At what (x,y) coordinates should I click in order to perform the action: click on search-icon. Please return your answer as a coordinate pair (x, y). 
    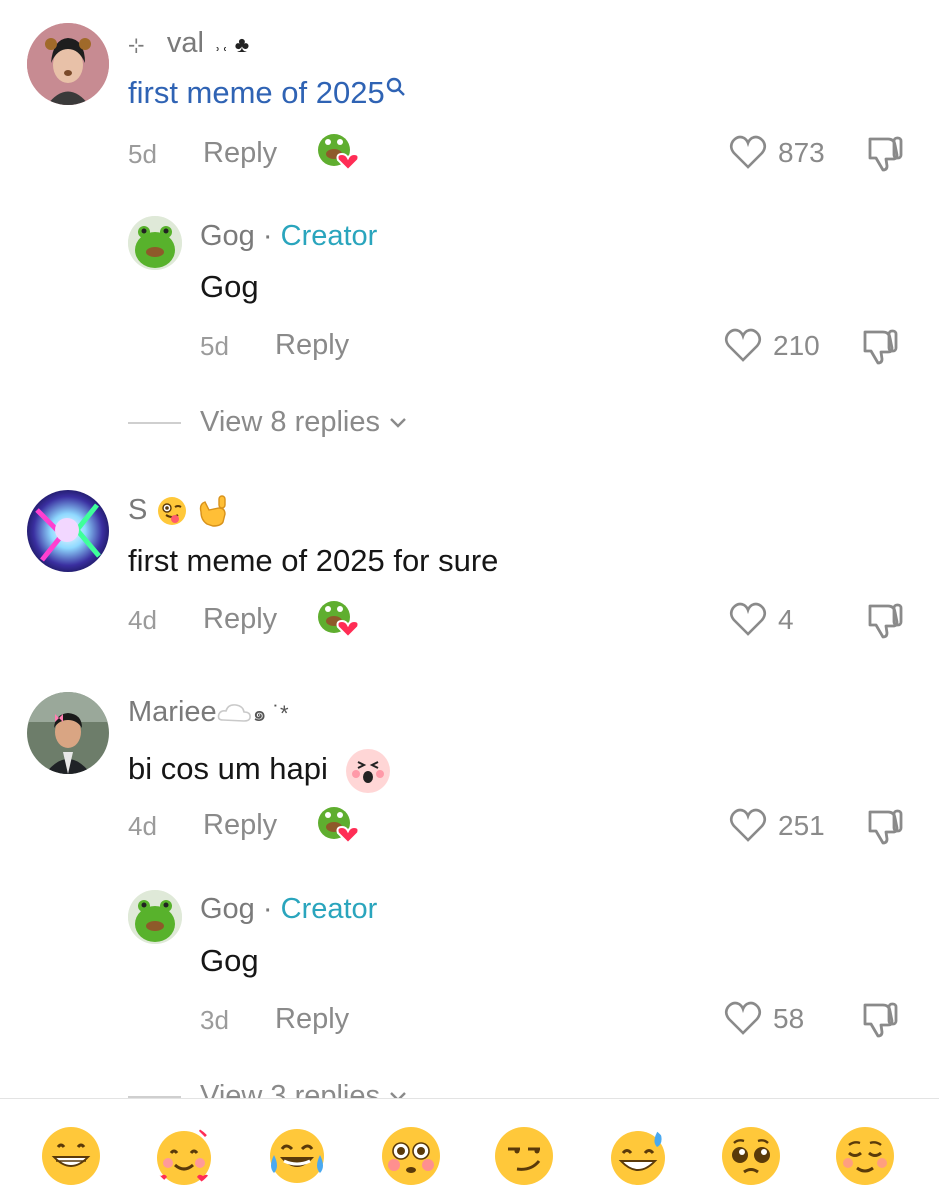
    Looking at the image, I should click on (395, 86).